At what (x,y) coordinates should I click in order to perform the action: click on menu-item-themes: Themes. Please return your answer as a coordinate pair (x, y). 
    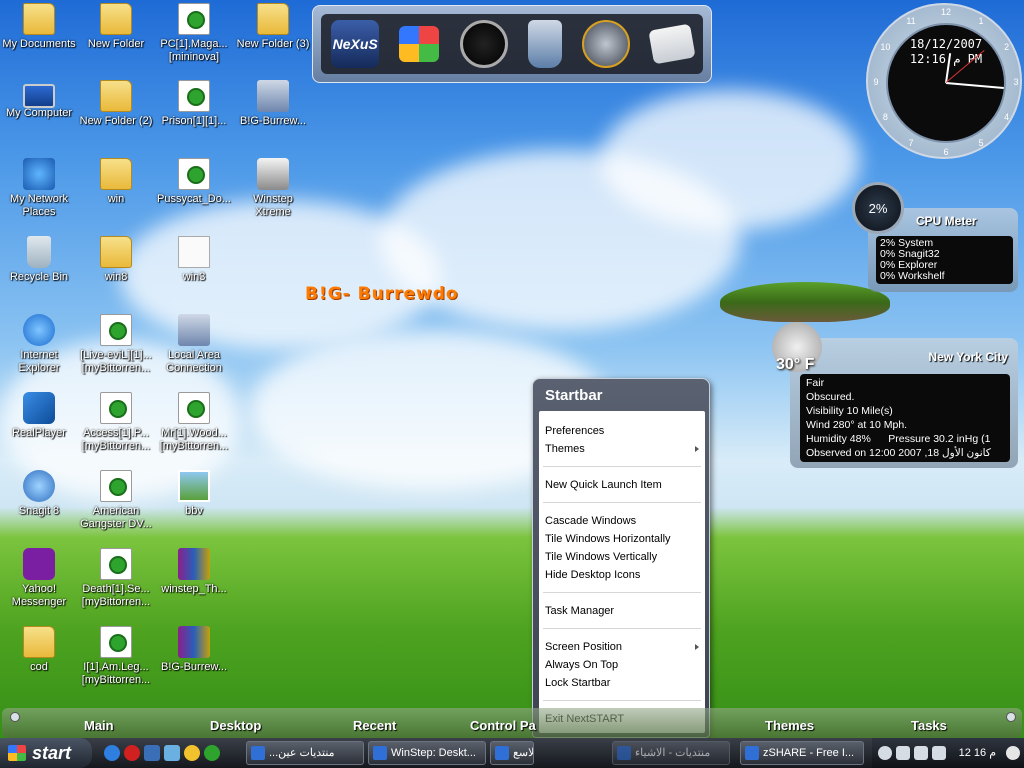
    Looking at the image, I should click on (622, 449).